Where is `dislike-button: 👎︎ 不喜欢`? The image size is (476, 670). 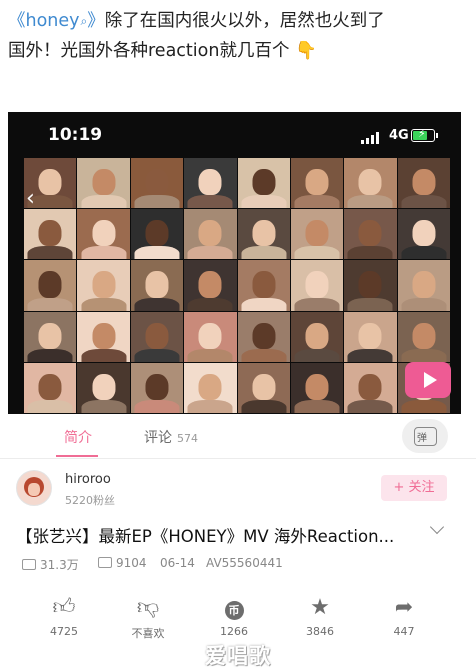 dislike-button: 👎︎ 不喜欢 is located at coordinates (148, 618).